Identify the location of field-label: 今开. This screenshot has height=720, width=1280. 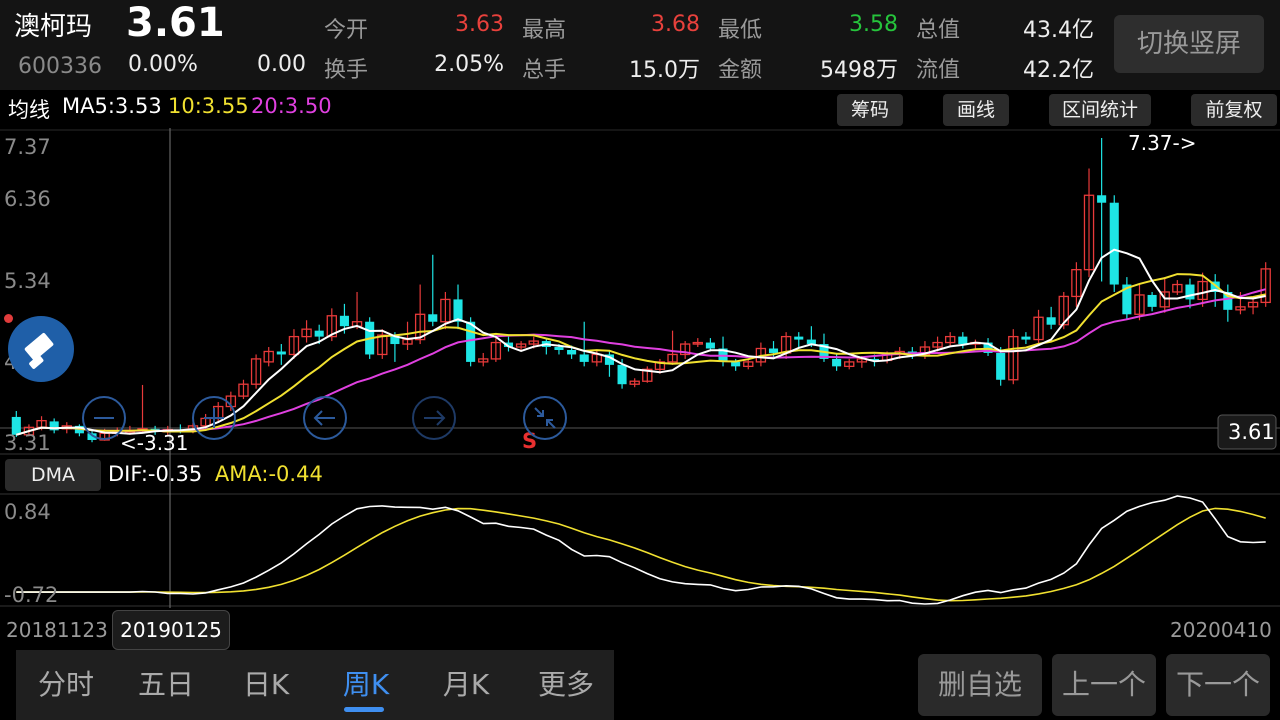
(346, 30).